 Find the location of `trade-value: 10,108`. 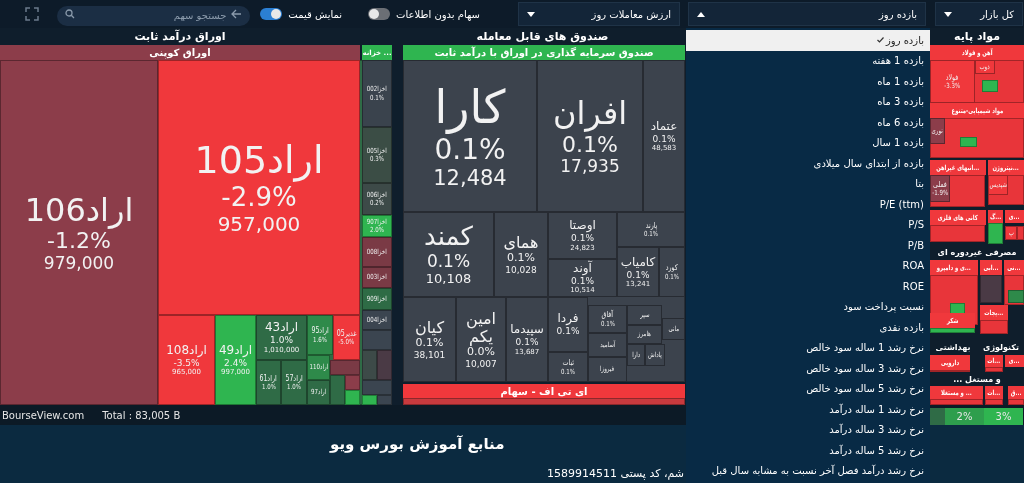

trade-value: 10,108 is located at coordinates (448, 279).